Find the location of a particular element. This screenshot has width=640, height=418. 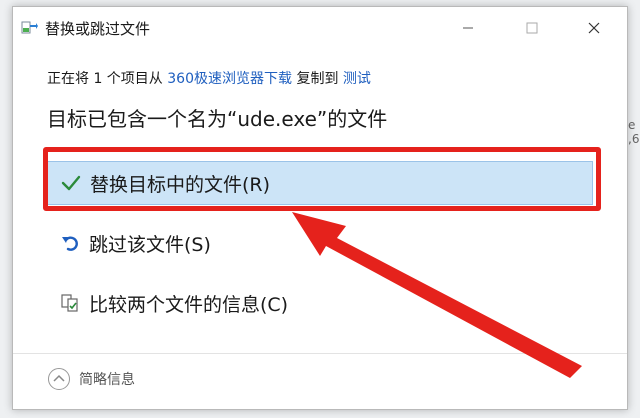

minimize-icon is located at coordinates (468, 28).